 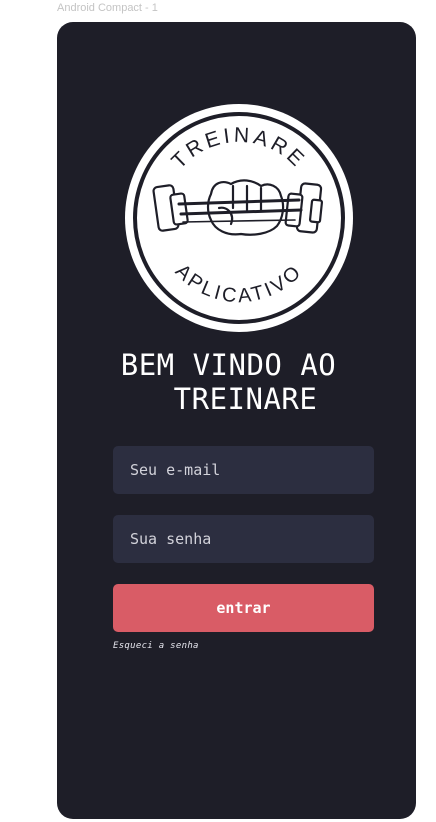 I want to click on forgot-password-link: Esqueci a senha, so click(x=156, y=646).